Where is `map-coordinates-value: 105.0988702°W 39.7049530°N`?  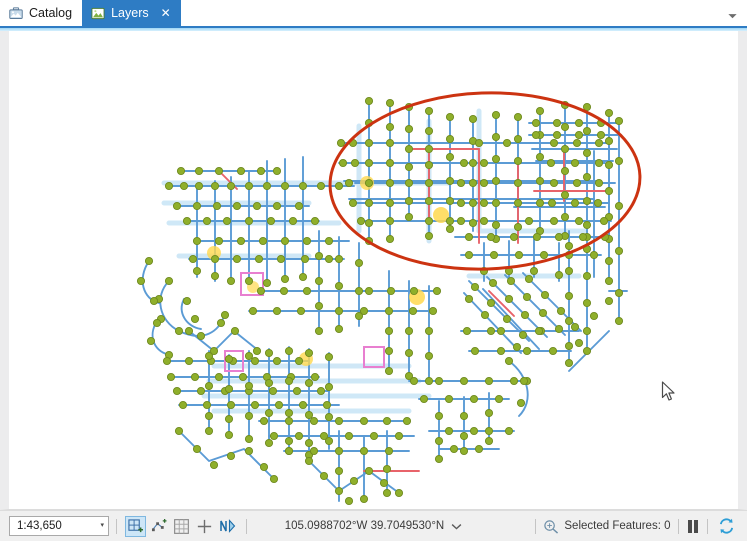 map-coordinates-value: 105.0988702°W 39.7049530°N is located at coordinates (364, 526).